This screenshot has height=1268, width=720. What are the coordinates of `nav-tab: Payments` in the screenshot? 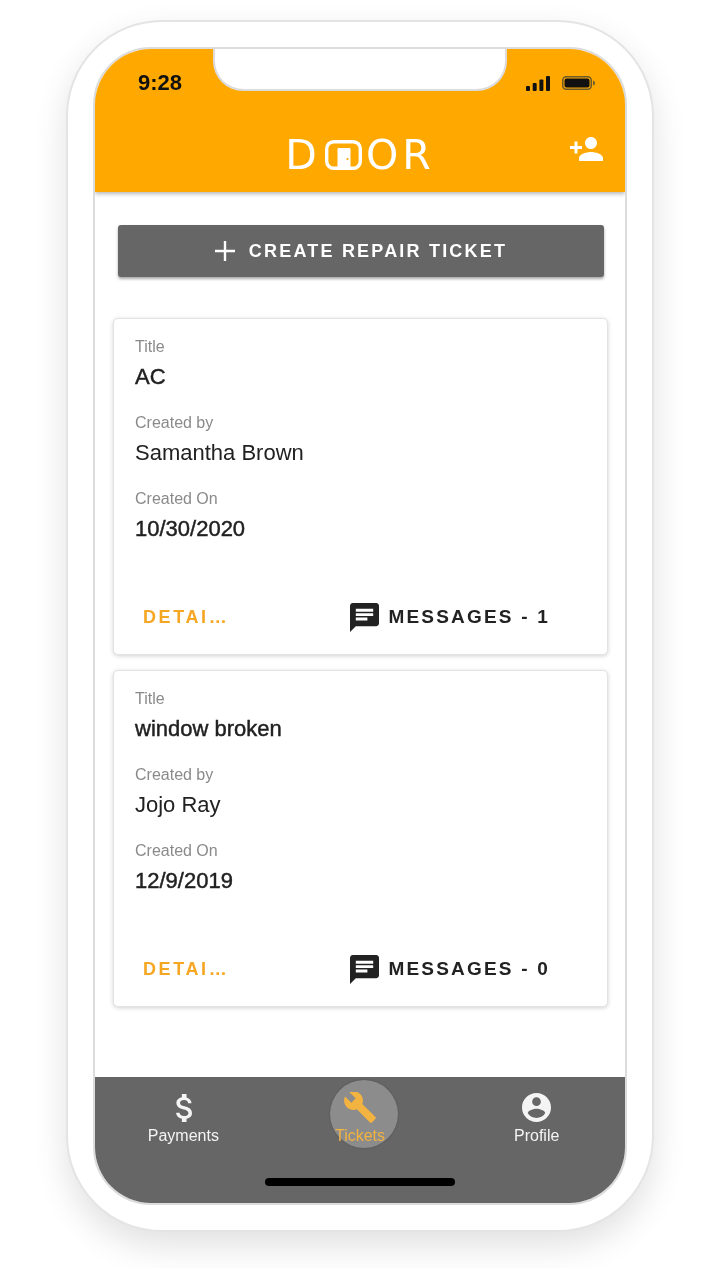 It's located at (183, 1115).